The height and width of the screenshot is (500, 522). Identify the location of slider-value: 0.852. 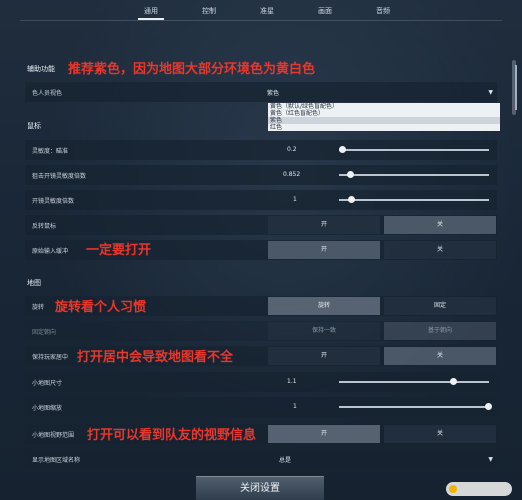
(292, 174).